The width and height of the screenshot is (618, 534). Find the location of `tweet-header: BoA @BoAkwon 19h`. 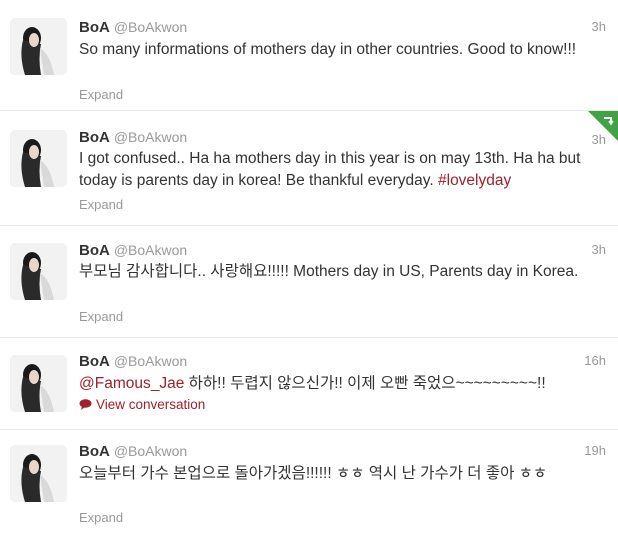

tweet-header: BoA @BoAkwon 19h is located at coordinates (342, 451).